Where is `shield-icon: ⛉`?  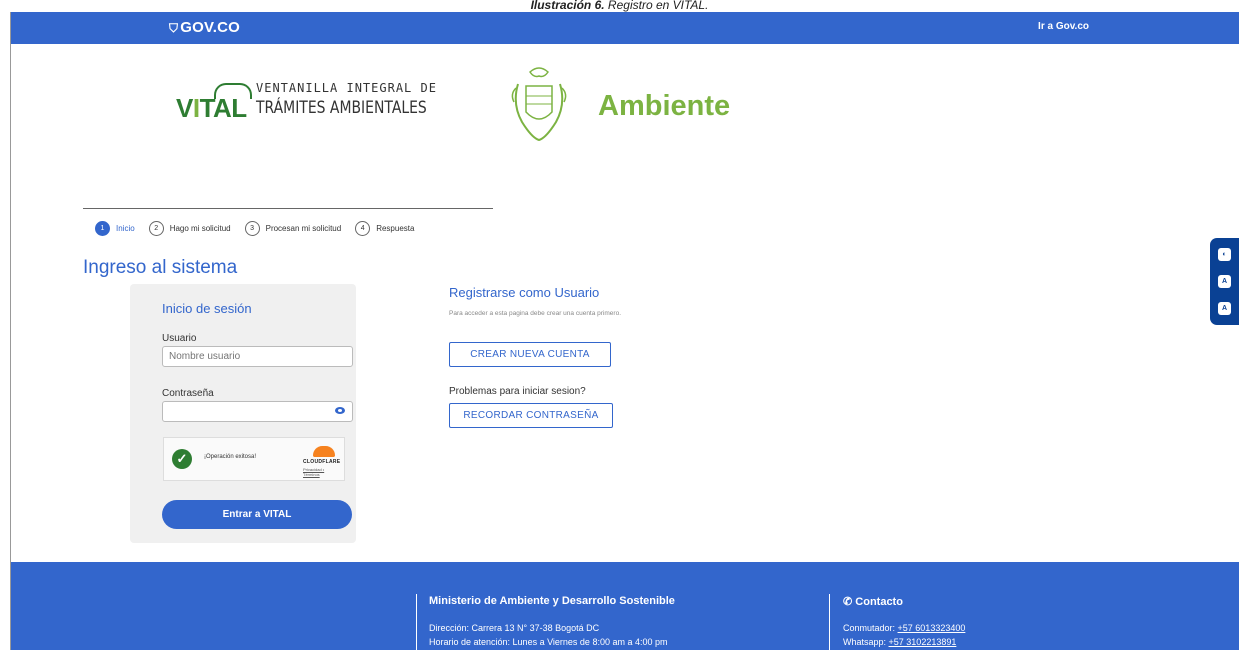 shield-icon: ⛉ is located at coordinates (174, 28).